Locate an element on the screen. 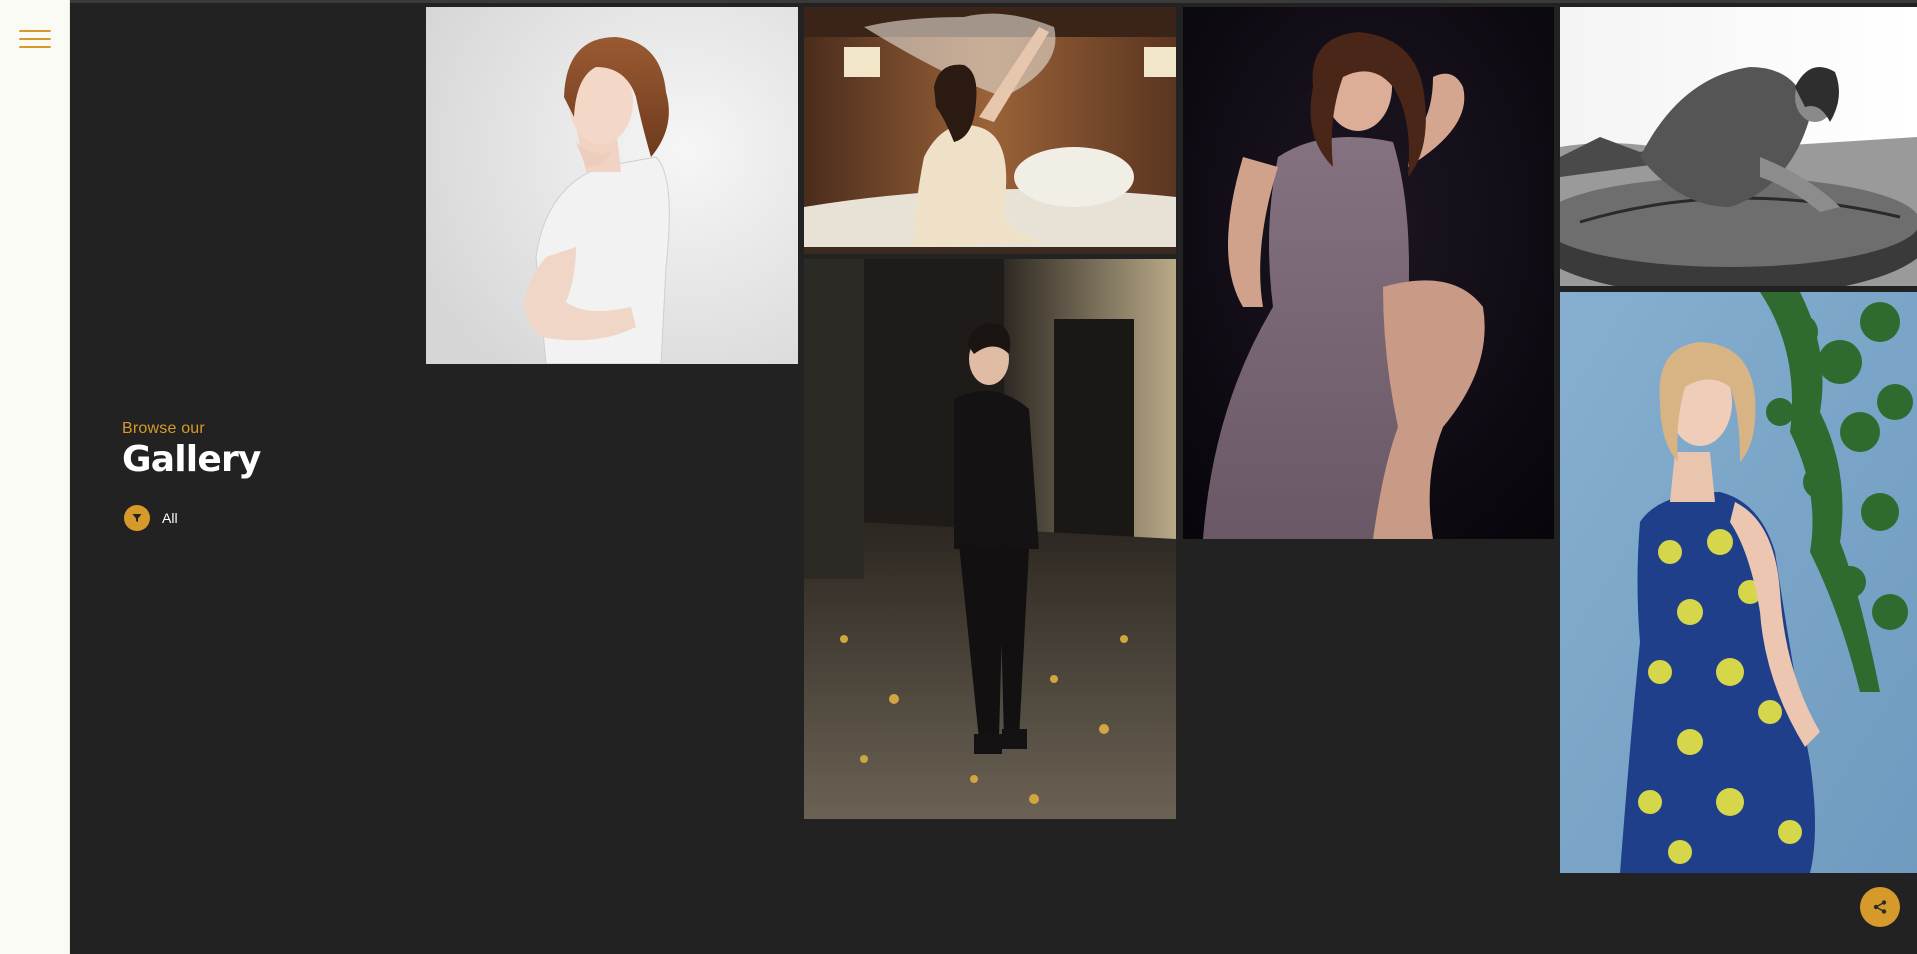 Image resolution: width=1917 pixels, height=954 pixels. filter-icon is located at coordinates (137, 518).